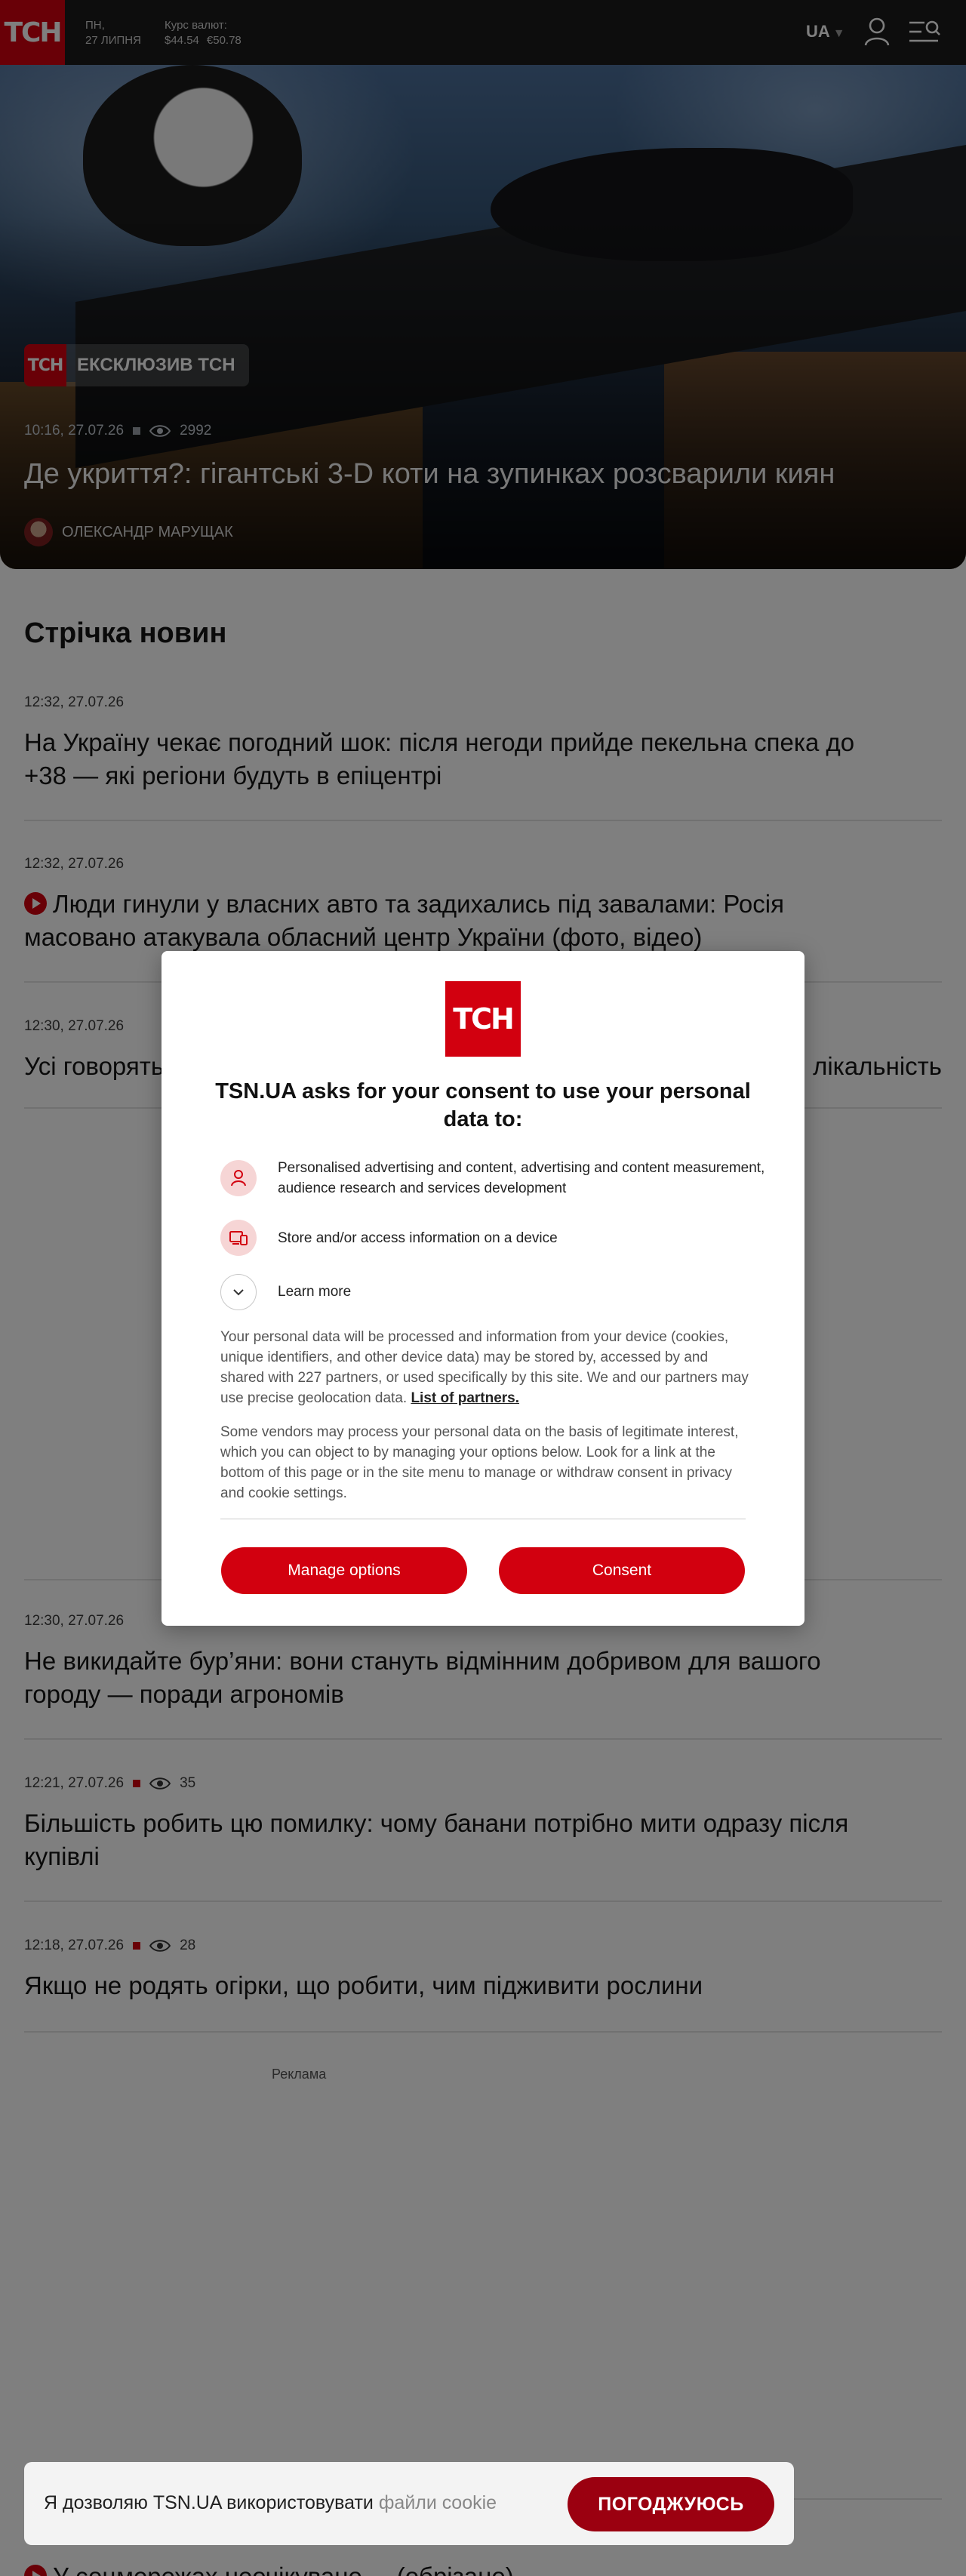  I want to click on person-icon, so click(238, 1178).